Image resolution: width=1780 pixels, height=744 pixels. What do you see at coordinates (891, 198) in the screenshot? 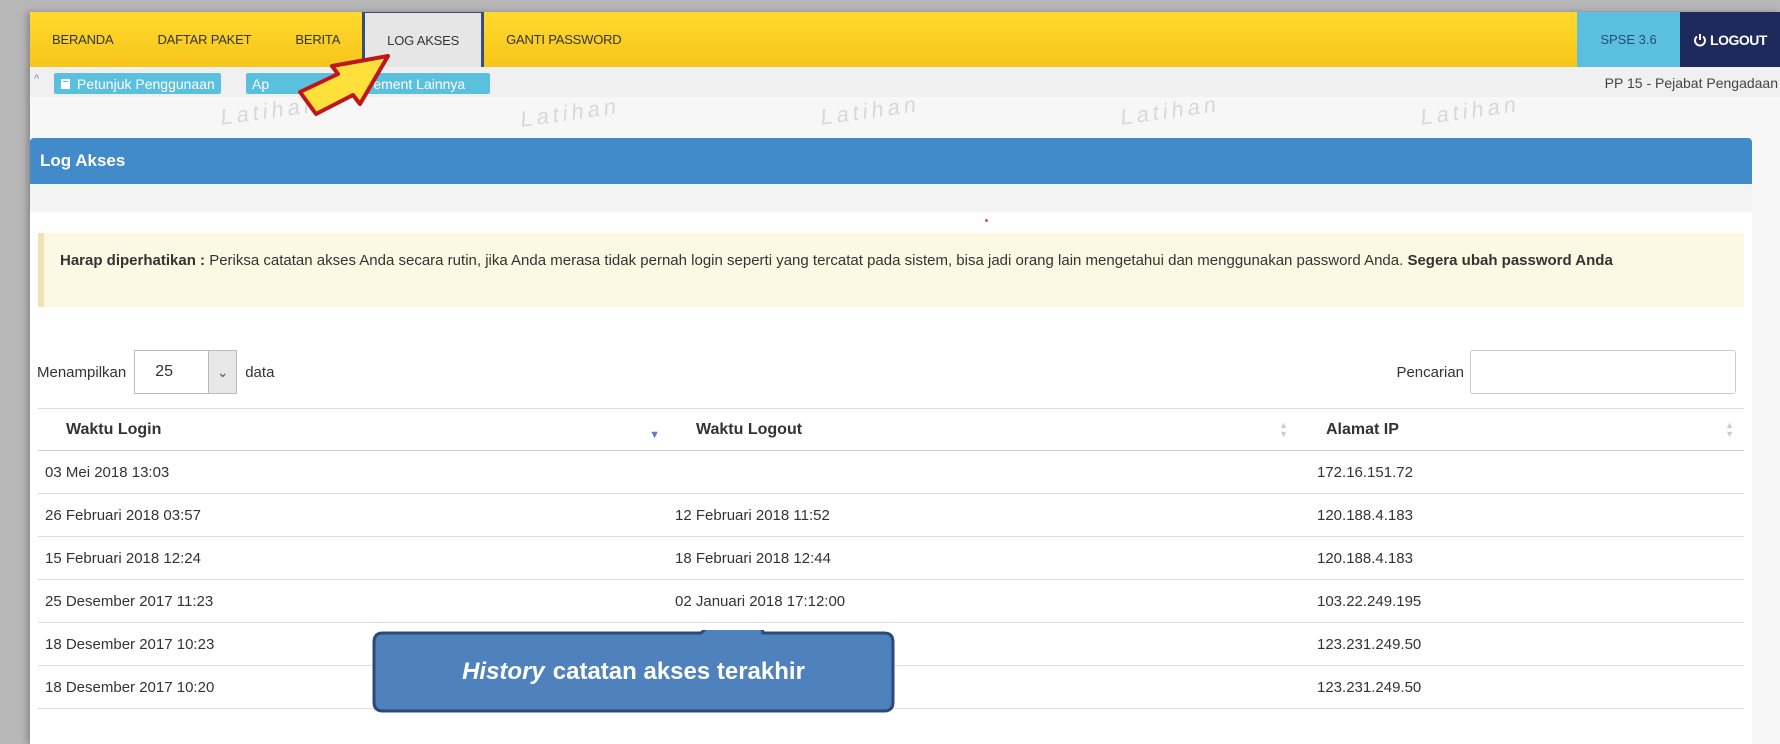
I see `panel-strip` at bounding box center [891, 198].